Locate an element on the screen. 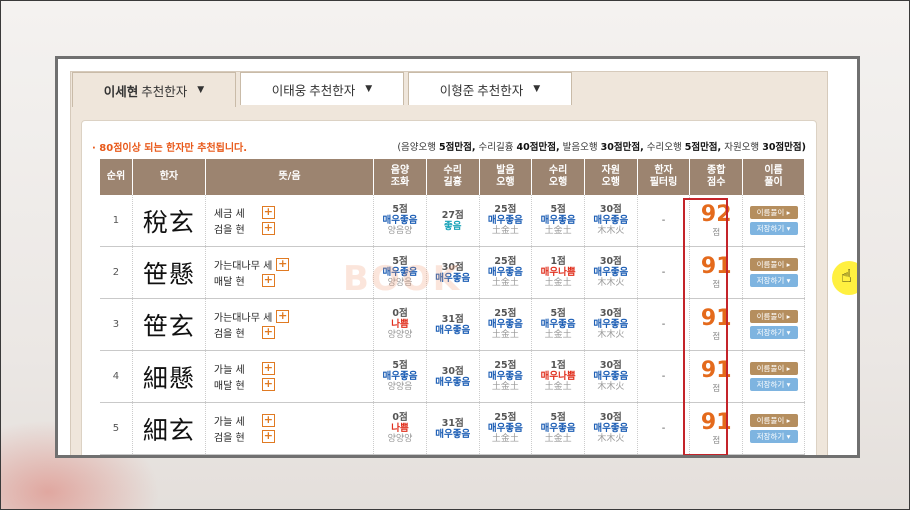 The width and height of the screenshot is (910, 510). scoring-value: 5점만점, is located at coordinates (457, 147).